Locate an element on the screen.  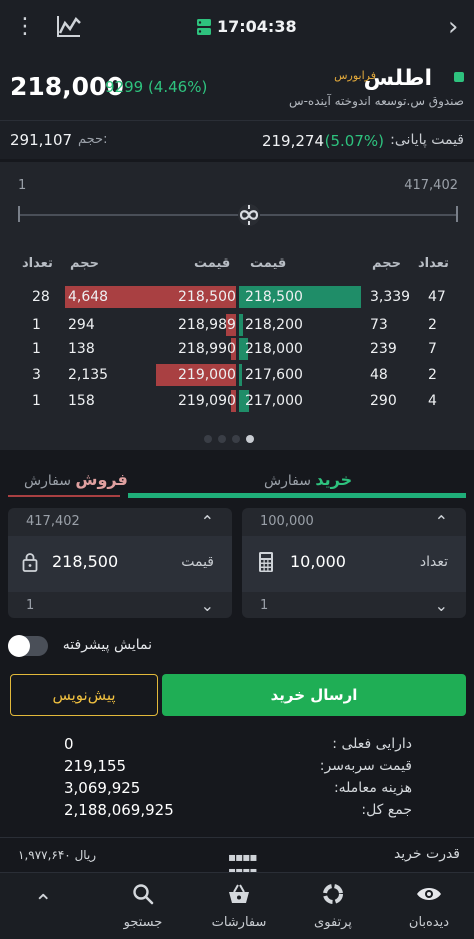
sell-price: 218,990 is located at coordinates (207, 349).